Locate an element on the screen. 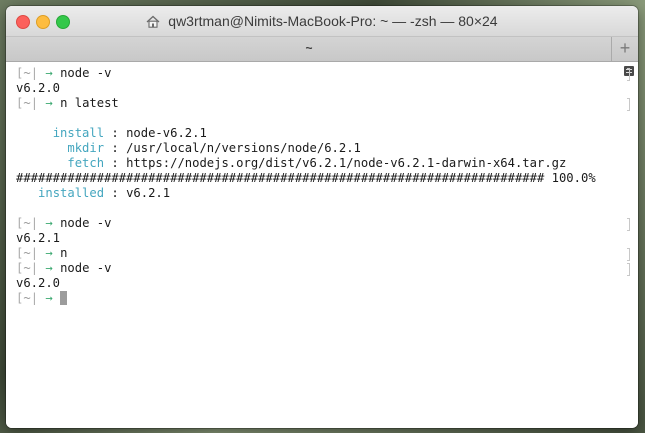  log-key: fetch is located at coordinates (86, 163).